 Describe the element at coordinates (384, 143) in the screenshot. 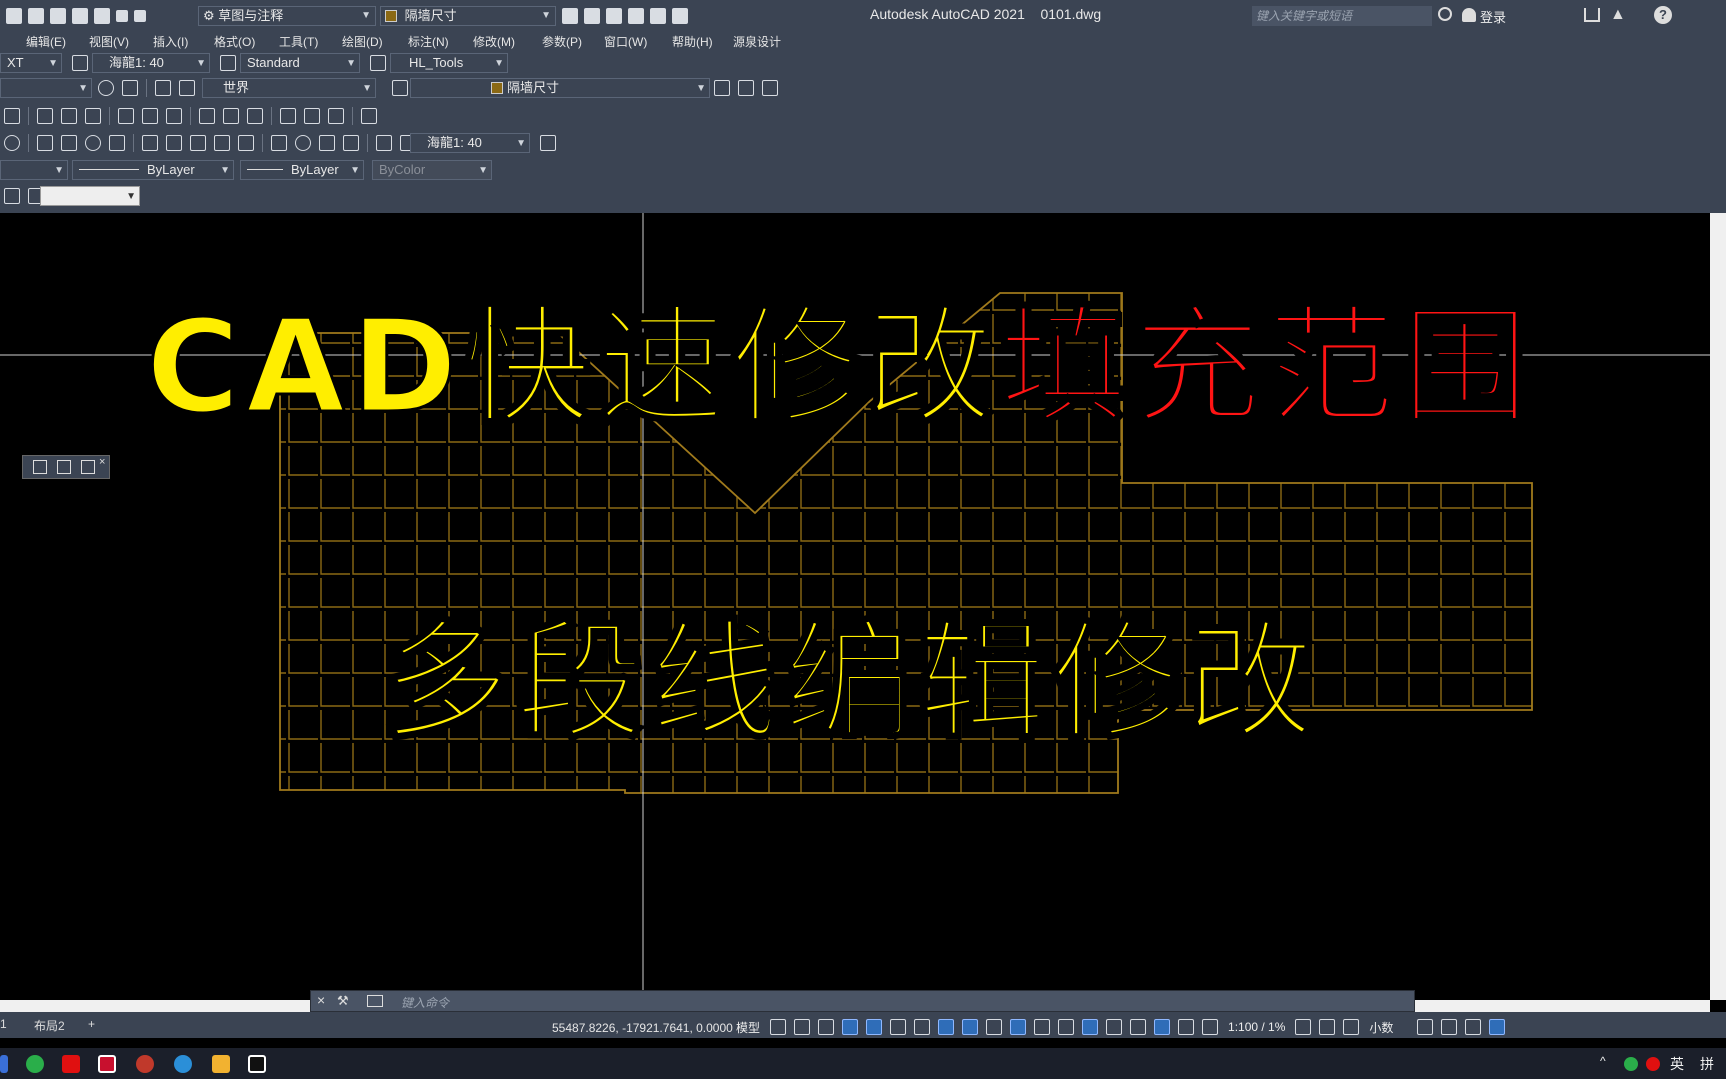

I see `dim-edit-icon` at that location.